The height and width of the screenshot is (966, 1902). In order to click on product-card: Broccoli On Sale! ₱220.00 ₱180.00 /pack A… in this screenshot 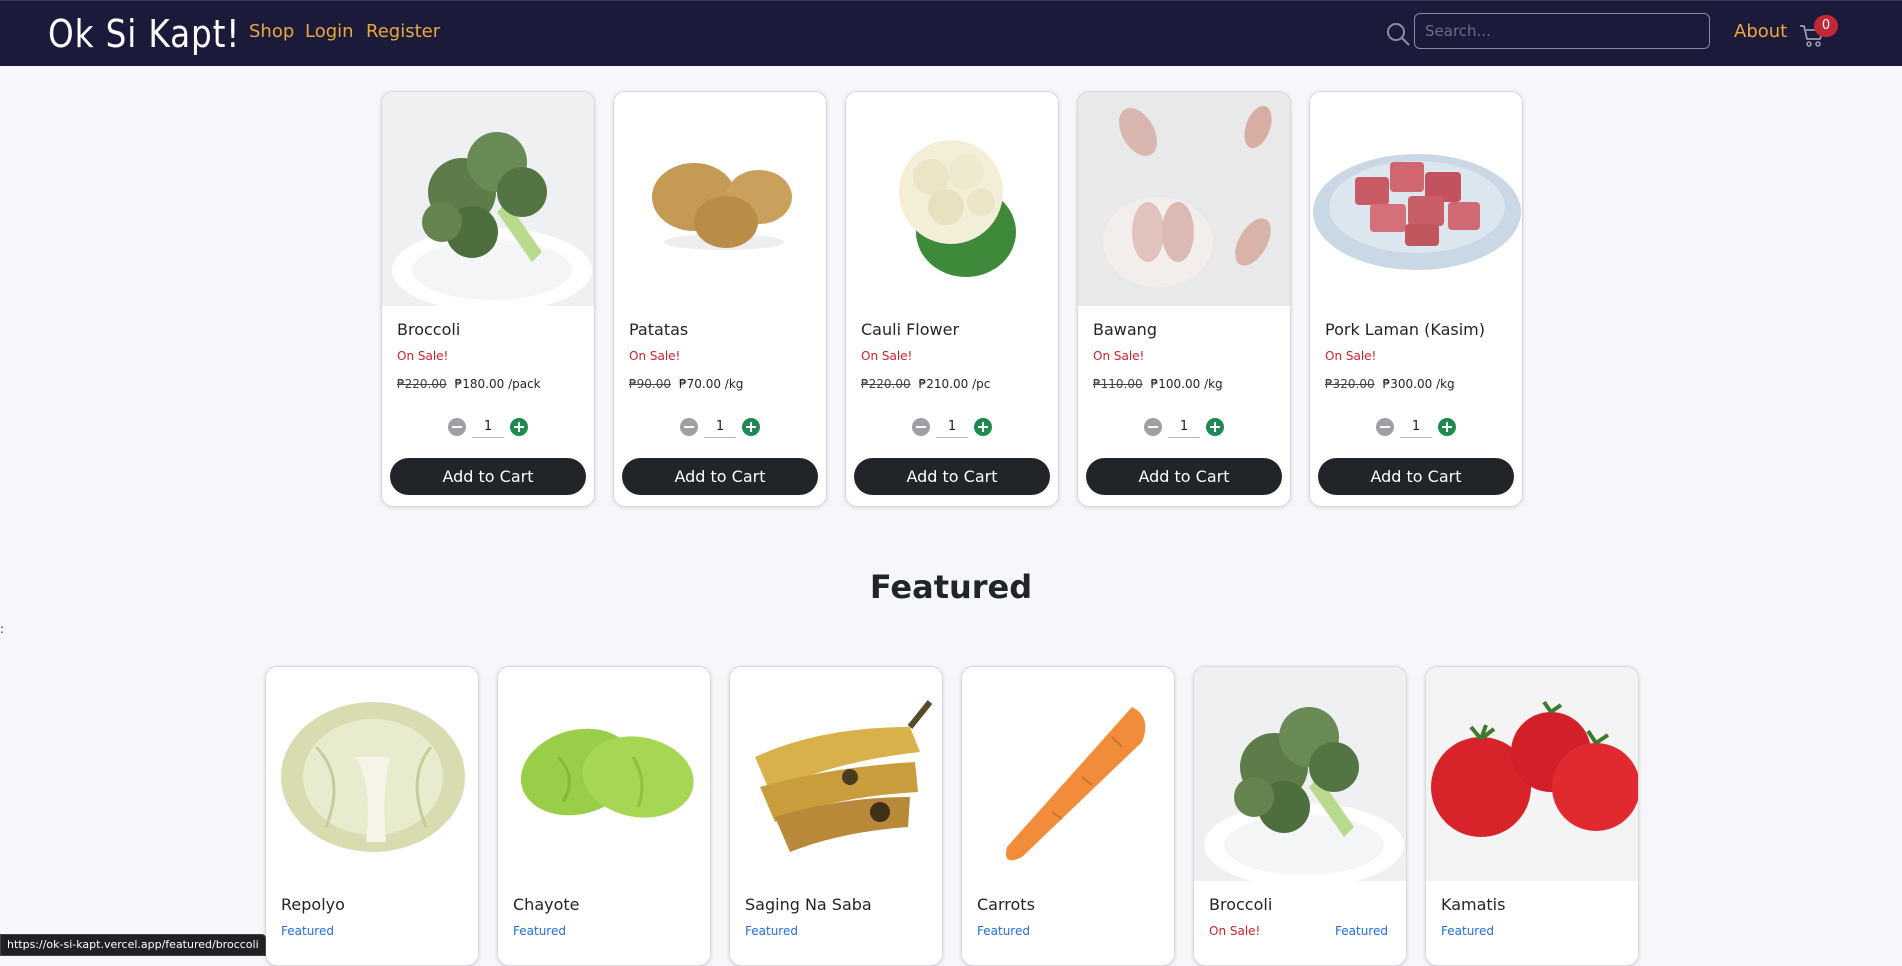, I will do `click(488, 299)`.